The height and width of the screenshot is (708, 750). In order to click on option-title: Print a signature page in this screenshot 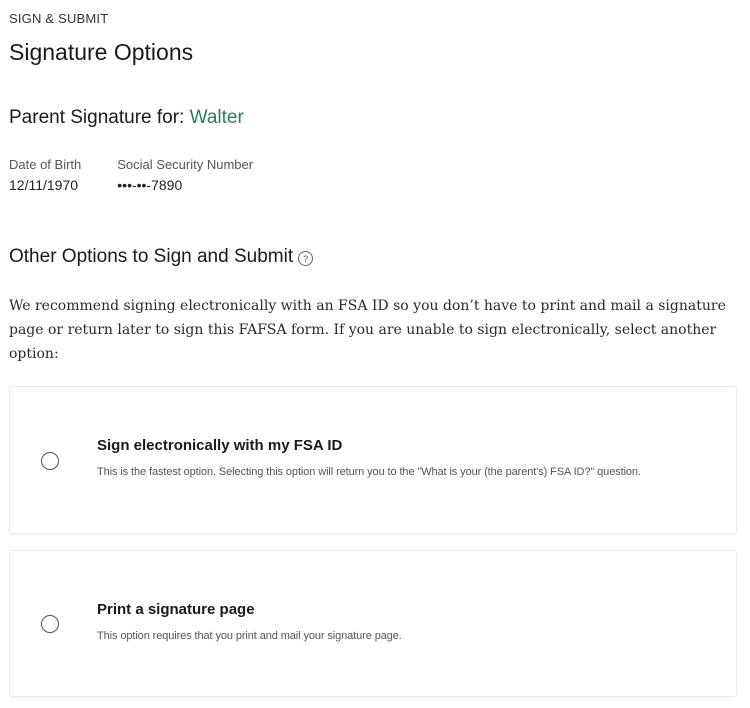, I will do `click(176, 609)`.